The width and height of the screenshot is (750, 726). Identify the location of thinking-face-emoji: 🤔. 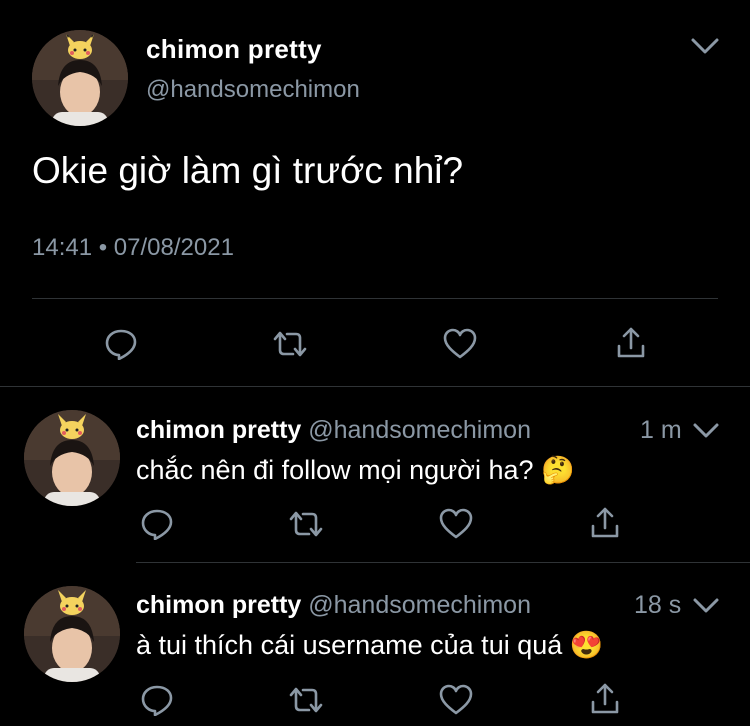
(558, 470).